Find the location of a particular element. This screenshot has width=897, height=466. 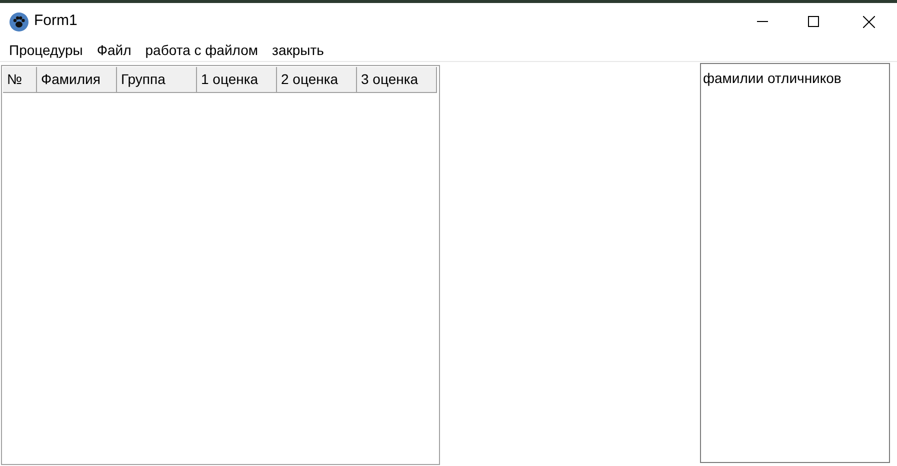

column-header: 2 оценка is located at coordinates (317, 80).